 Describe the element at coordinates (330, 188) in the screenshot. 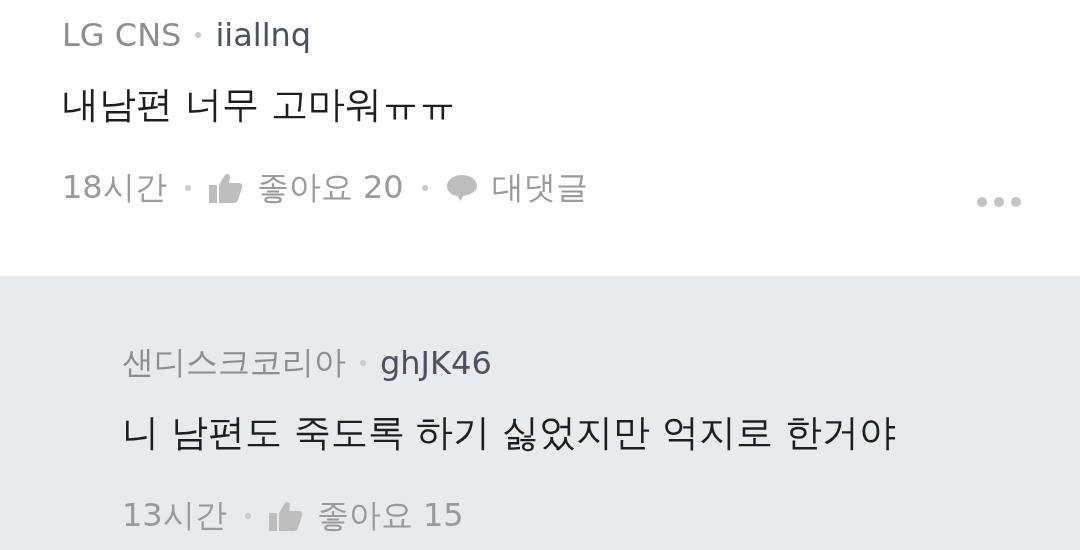

I see `like-button: 좋아요 20` at that location.